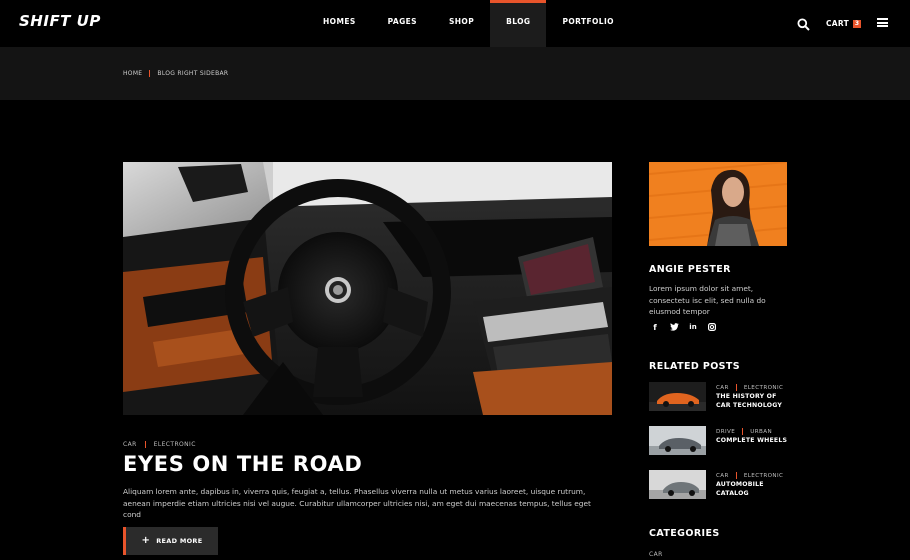 The height and width of the screenshot is (560, 910). Describe the element at coordinates (402, 23) in the screenshot. I see `nav-pages: PAGES` at that location.